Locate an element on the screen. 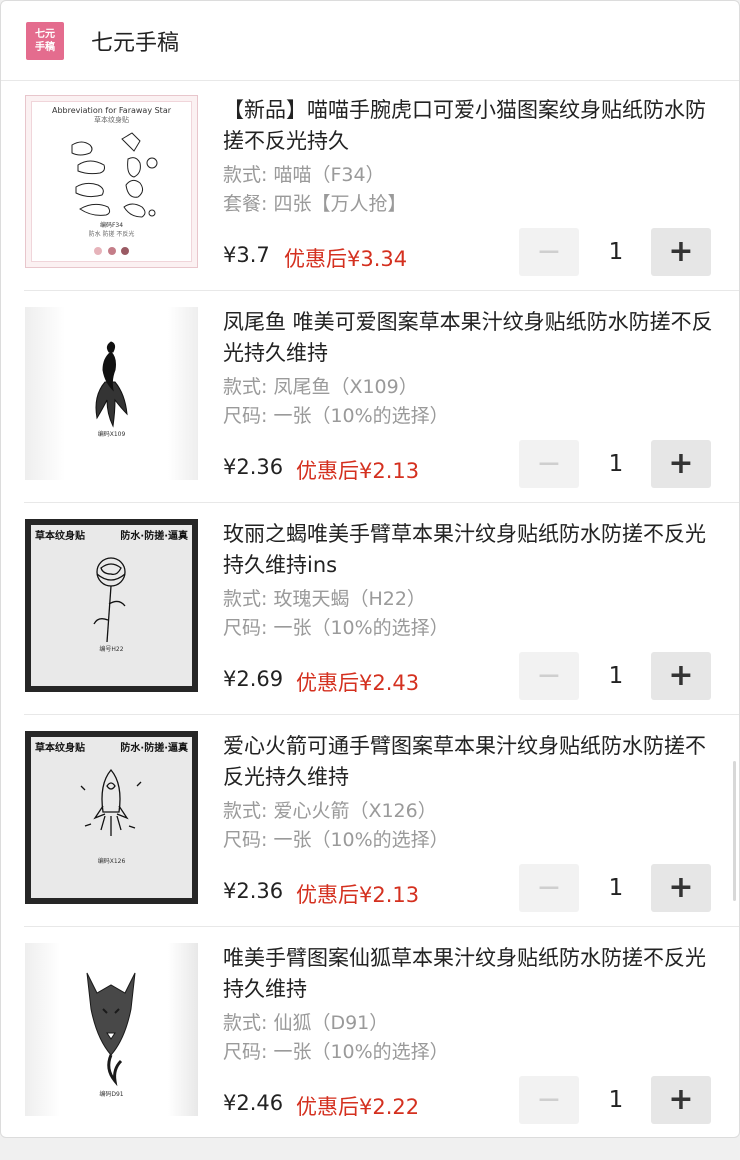 This screenshot has width=740, height=1160. promo-price: 优惠后¥2.22 is located at coordinates (358, 1107).